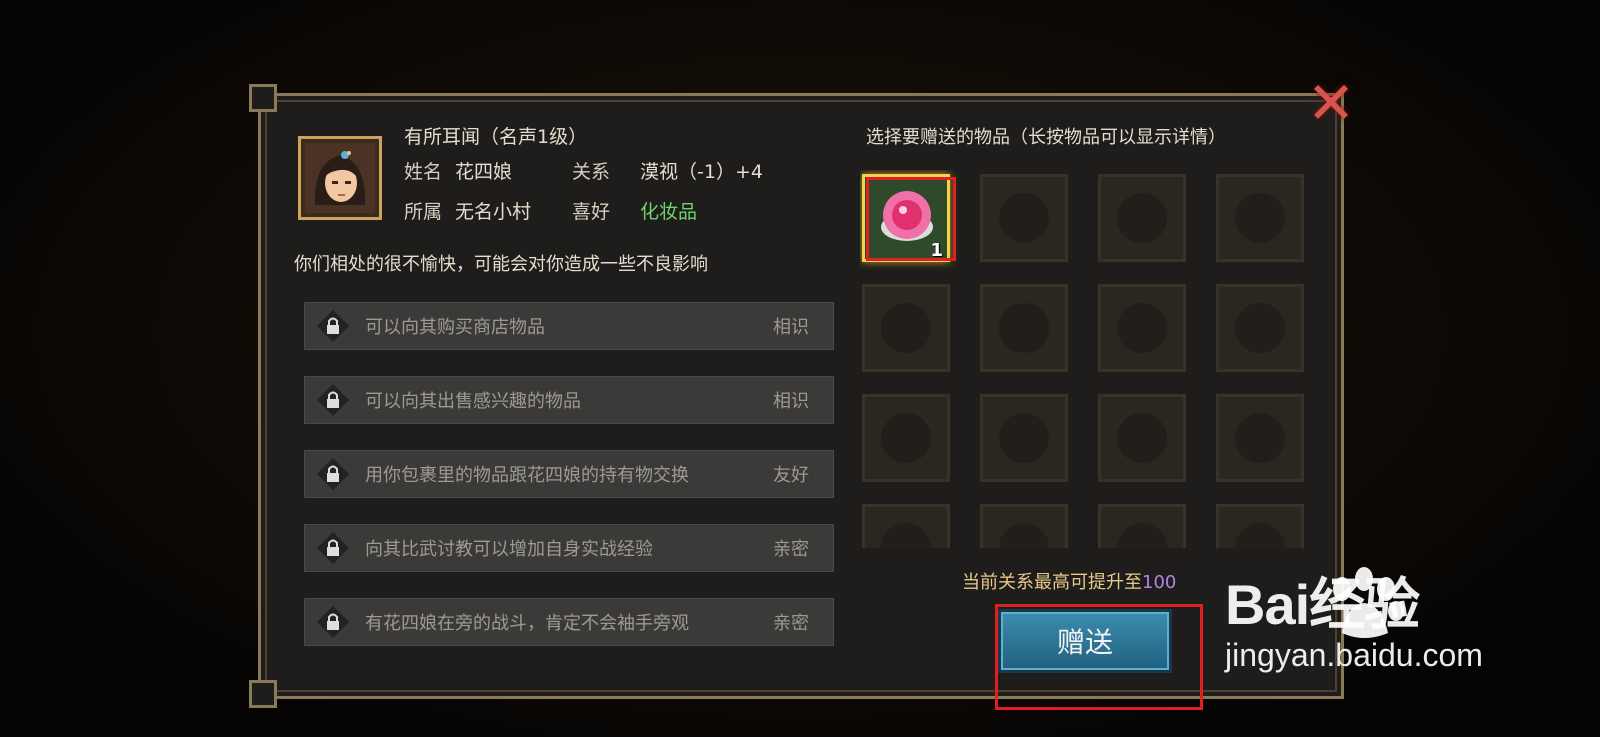  What do you see at coordinates (701, 172) in the screenshot?
I see `relation-value: 漠视（-1）+4` at bounding box center [701, 172].